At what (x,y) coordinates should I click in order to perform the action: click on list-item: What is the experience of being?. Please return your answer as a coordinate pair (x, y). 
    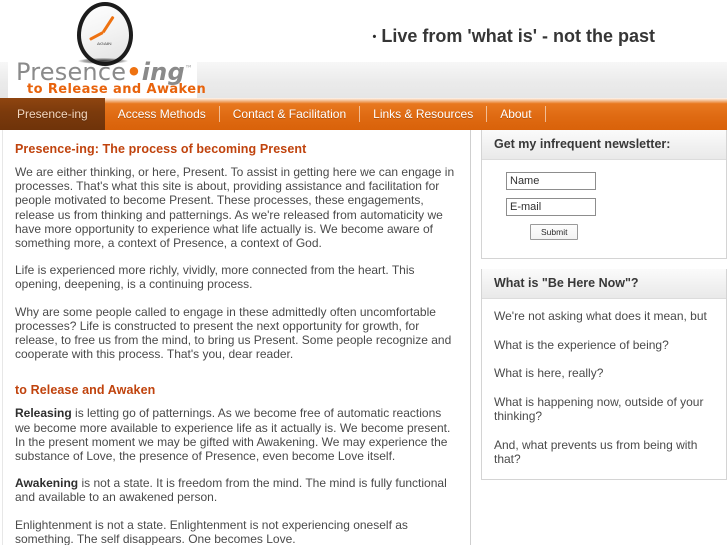
    Looking at the image, I should click on (581, 344).